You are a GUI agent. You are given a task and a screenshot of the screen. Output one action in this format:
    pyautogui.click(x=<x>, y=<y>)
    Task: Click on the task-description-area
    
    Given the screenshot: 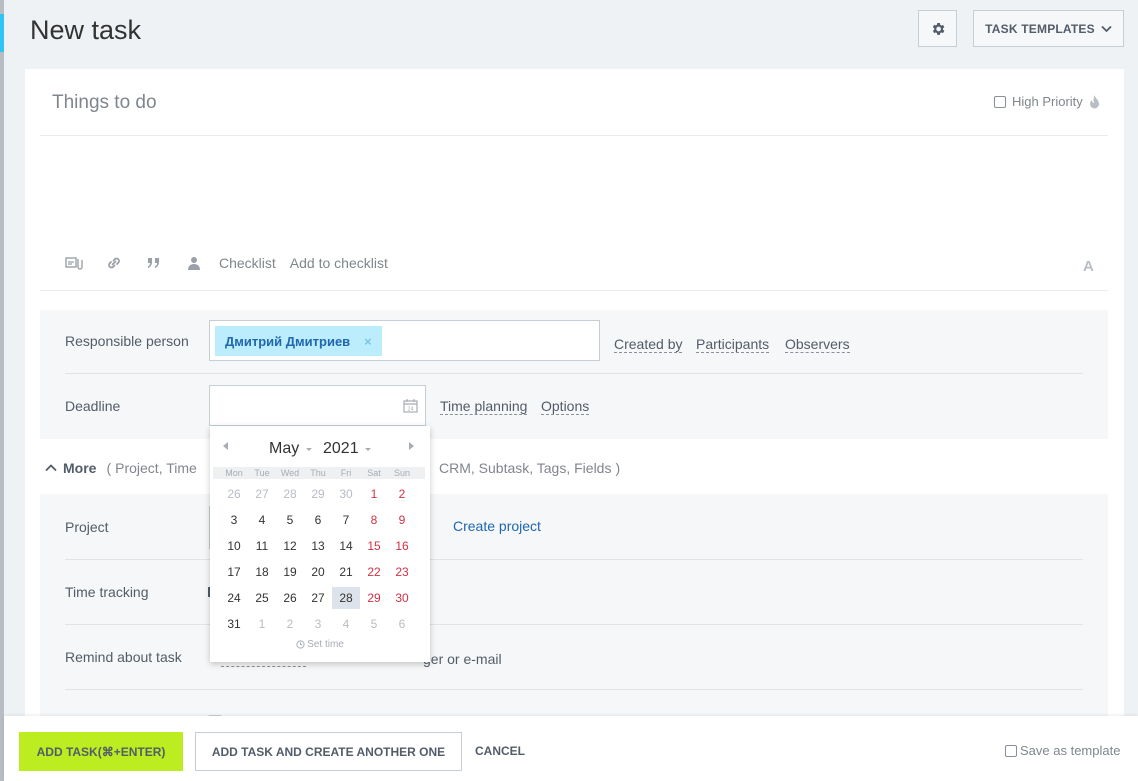 What is the action you would take?
    pyautogui.click(x=574, y=191)
    